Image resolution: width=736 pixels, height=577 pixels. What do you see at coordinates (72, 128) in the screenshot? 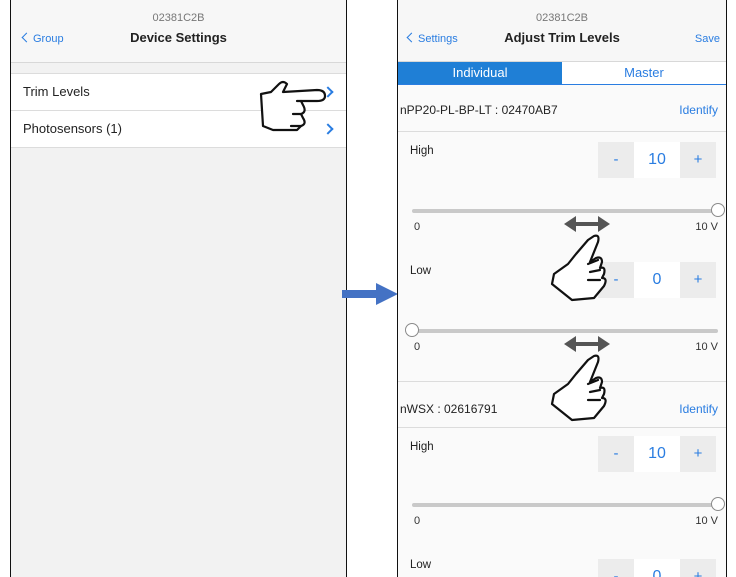
I see `list-item-label: Photosensors (1)` at bounding box center [72, 128].